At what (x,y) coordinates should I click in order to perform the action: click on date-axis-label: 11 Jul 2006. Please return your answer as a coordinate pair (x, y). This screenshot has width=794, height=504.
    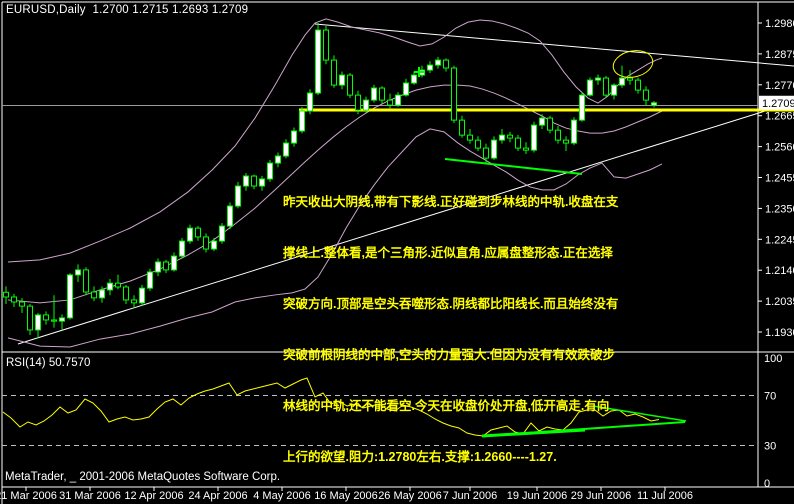
    Looking at the image, I should click on (665, 496).